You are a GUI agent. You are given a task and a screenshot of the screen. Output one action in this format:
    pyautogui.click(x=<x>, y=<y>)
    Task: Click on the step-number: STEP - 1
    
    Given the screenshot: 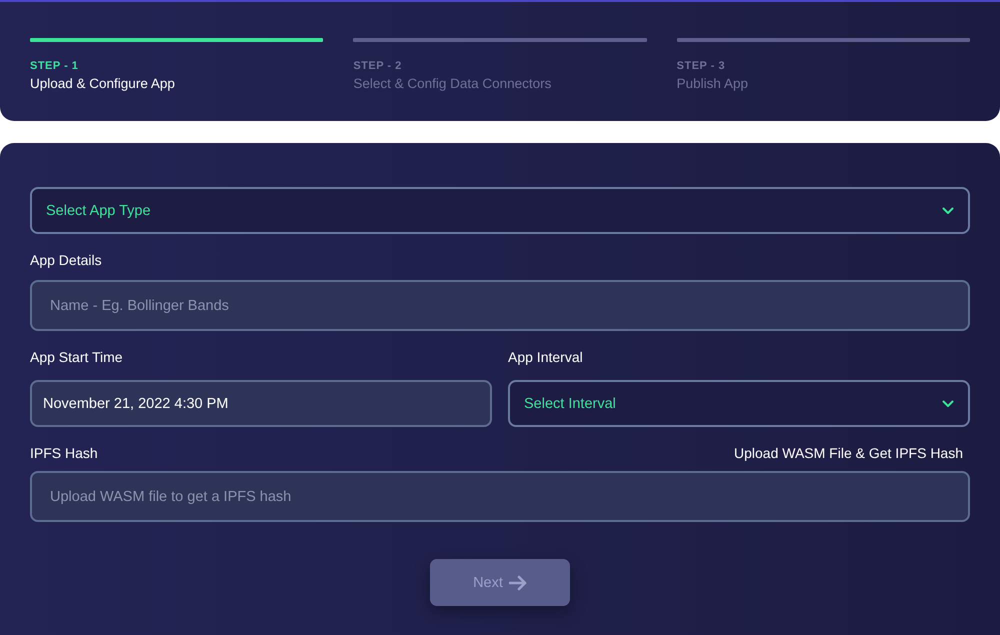 What is the action you would take?
    pyautogui.click(x=54, y=66)
    